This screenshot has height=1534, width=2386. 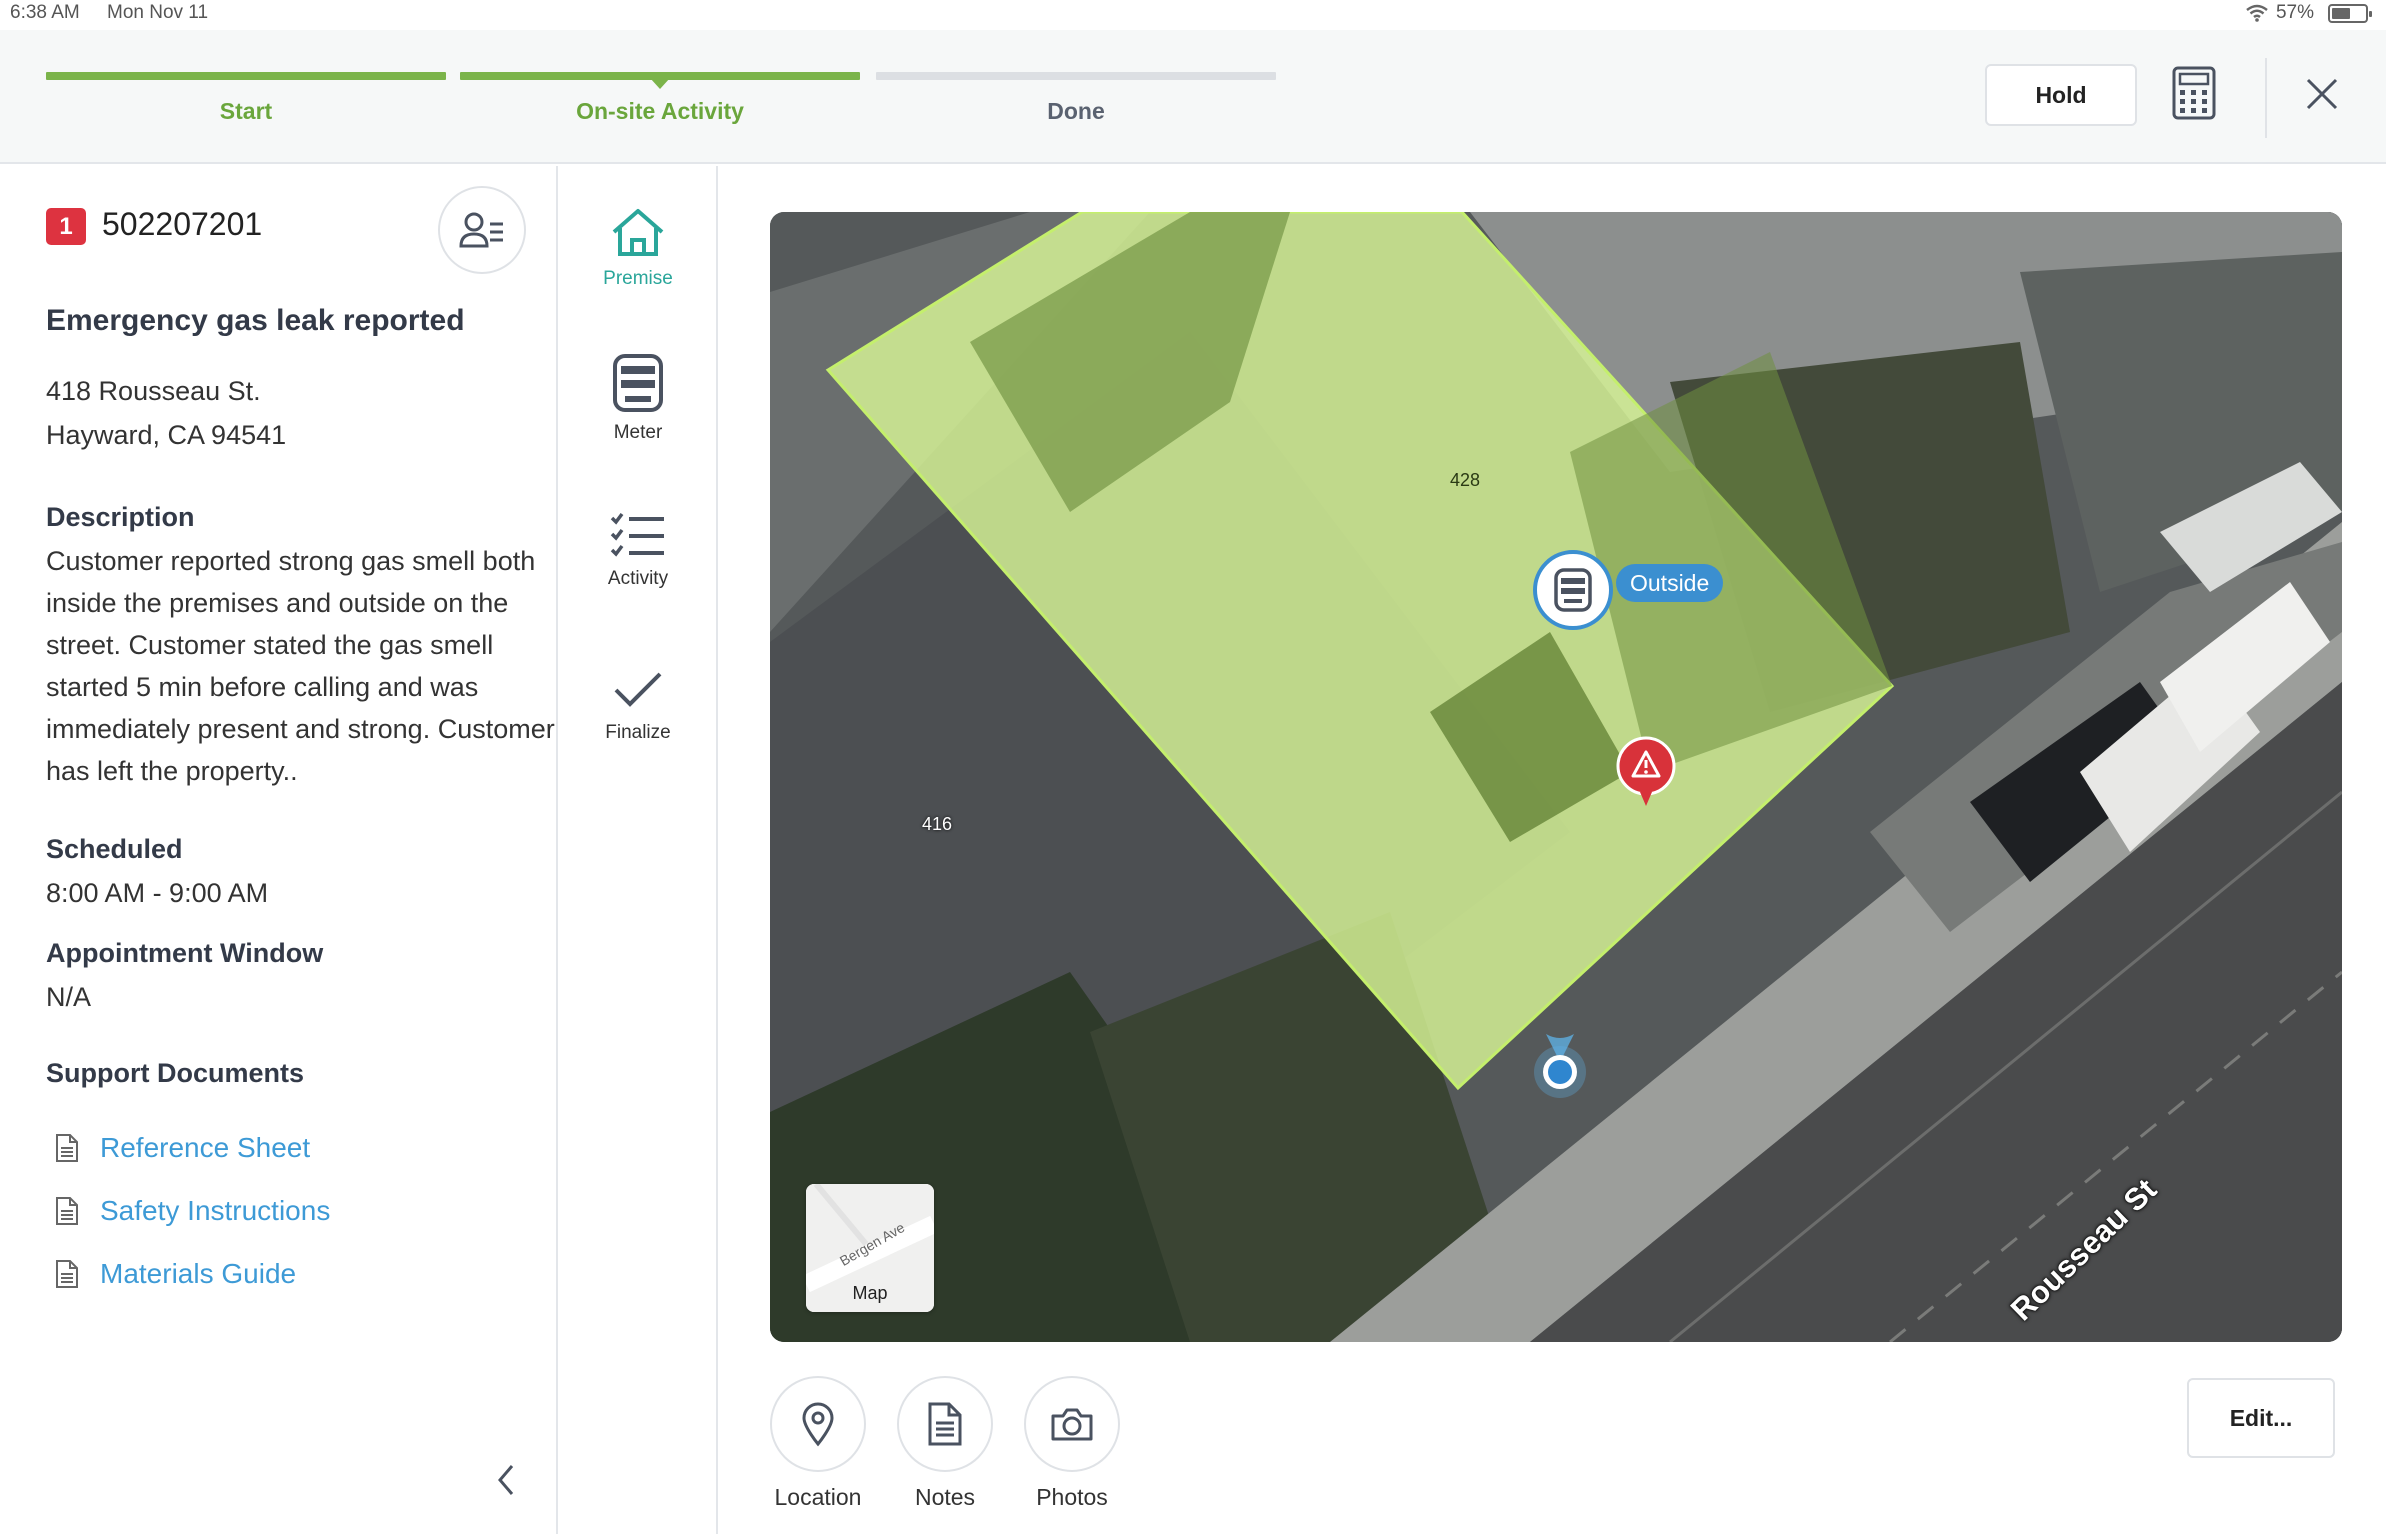 I want to click on meter-pin, so click(x=1573, y=590).